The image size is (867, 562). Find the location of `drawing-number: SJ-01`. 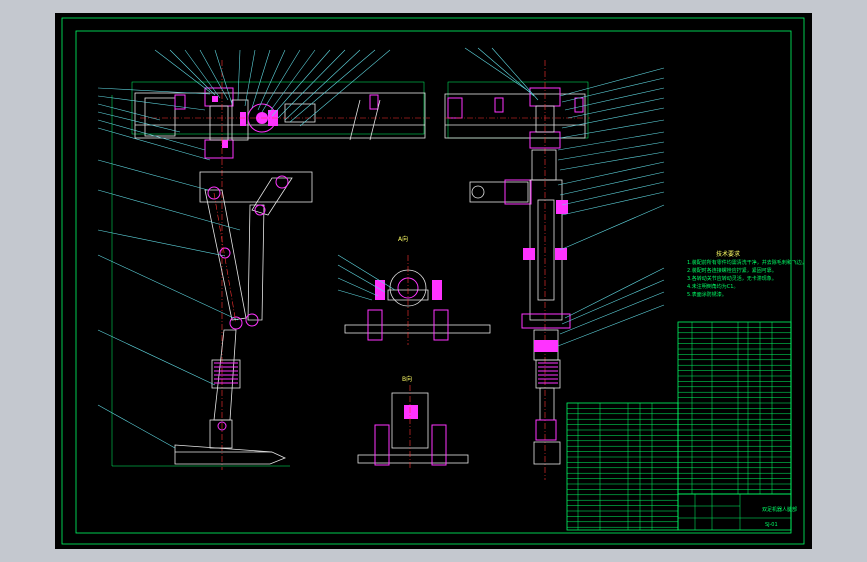

drawing-number: SJ-01 is located at coordinates (771, 525).